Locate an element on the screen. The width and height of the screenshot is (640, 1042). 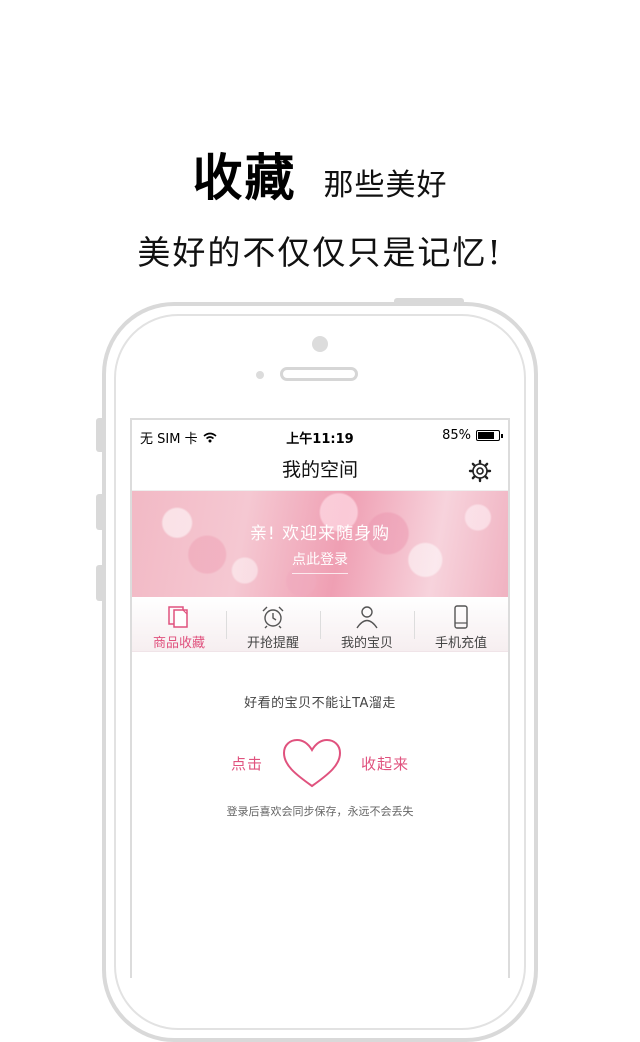
page-title: 我的空间 is located at coordinates (319, 470).